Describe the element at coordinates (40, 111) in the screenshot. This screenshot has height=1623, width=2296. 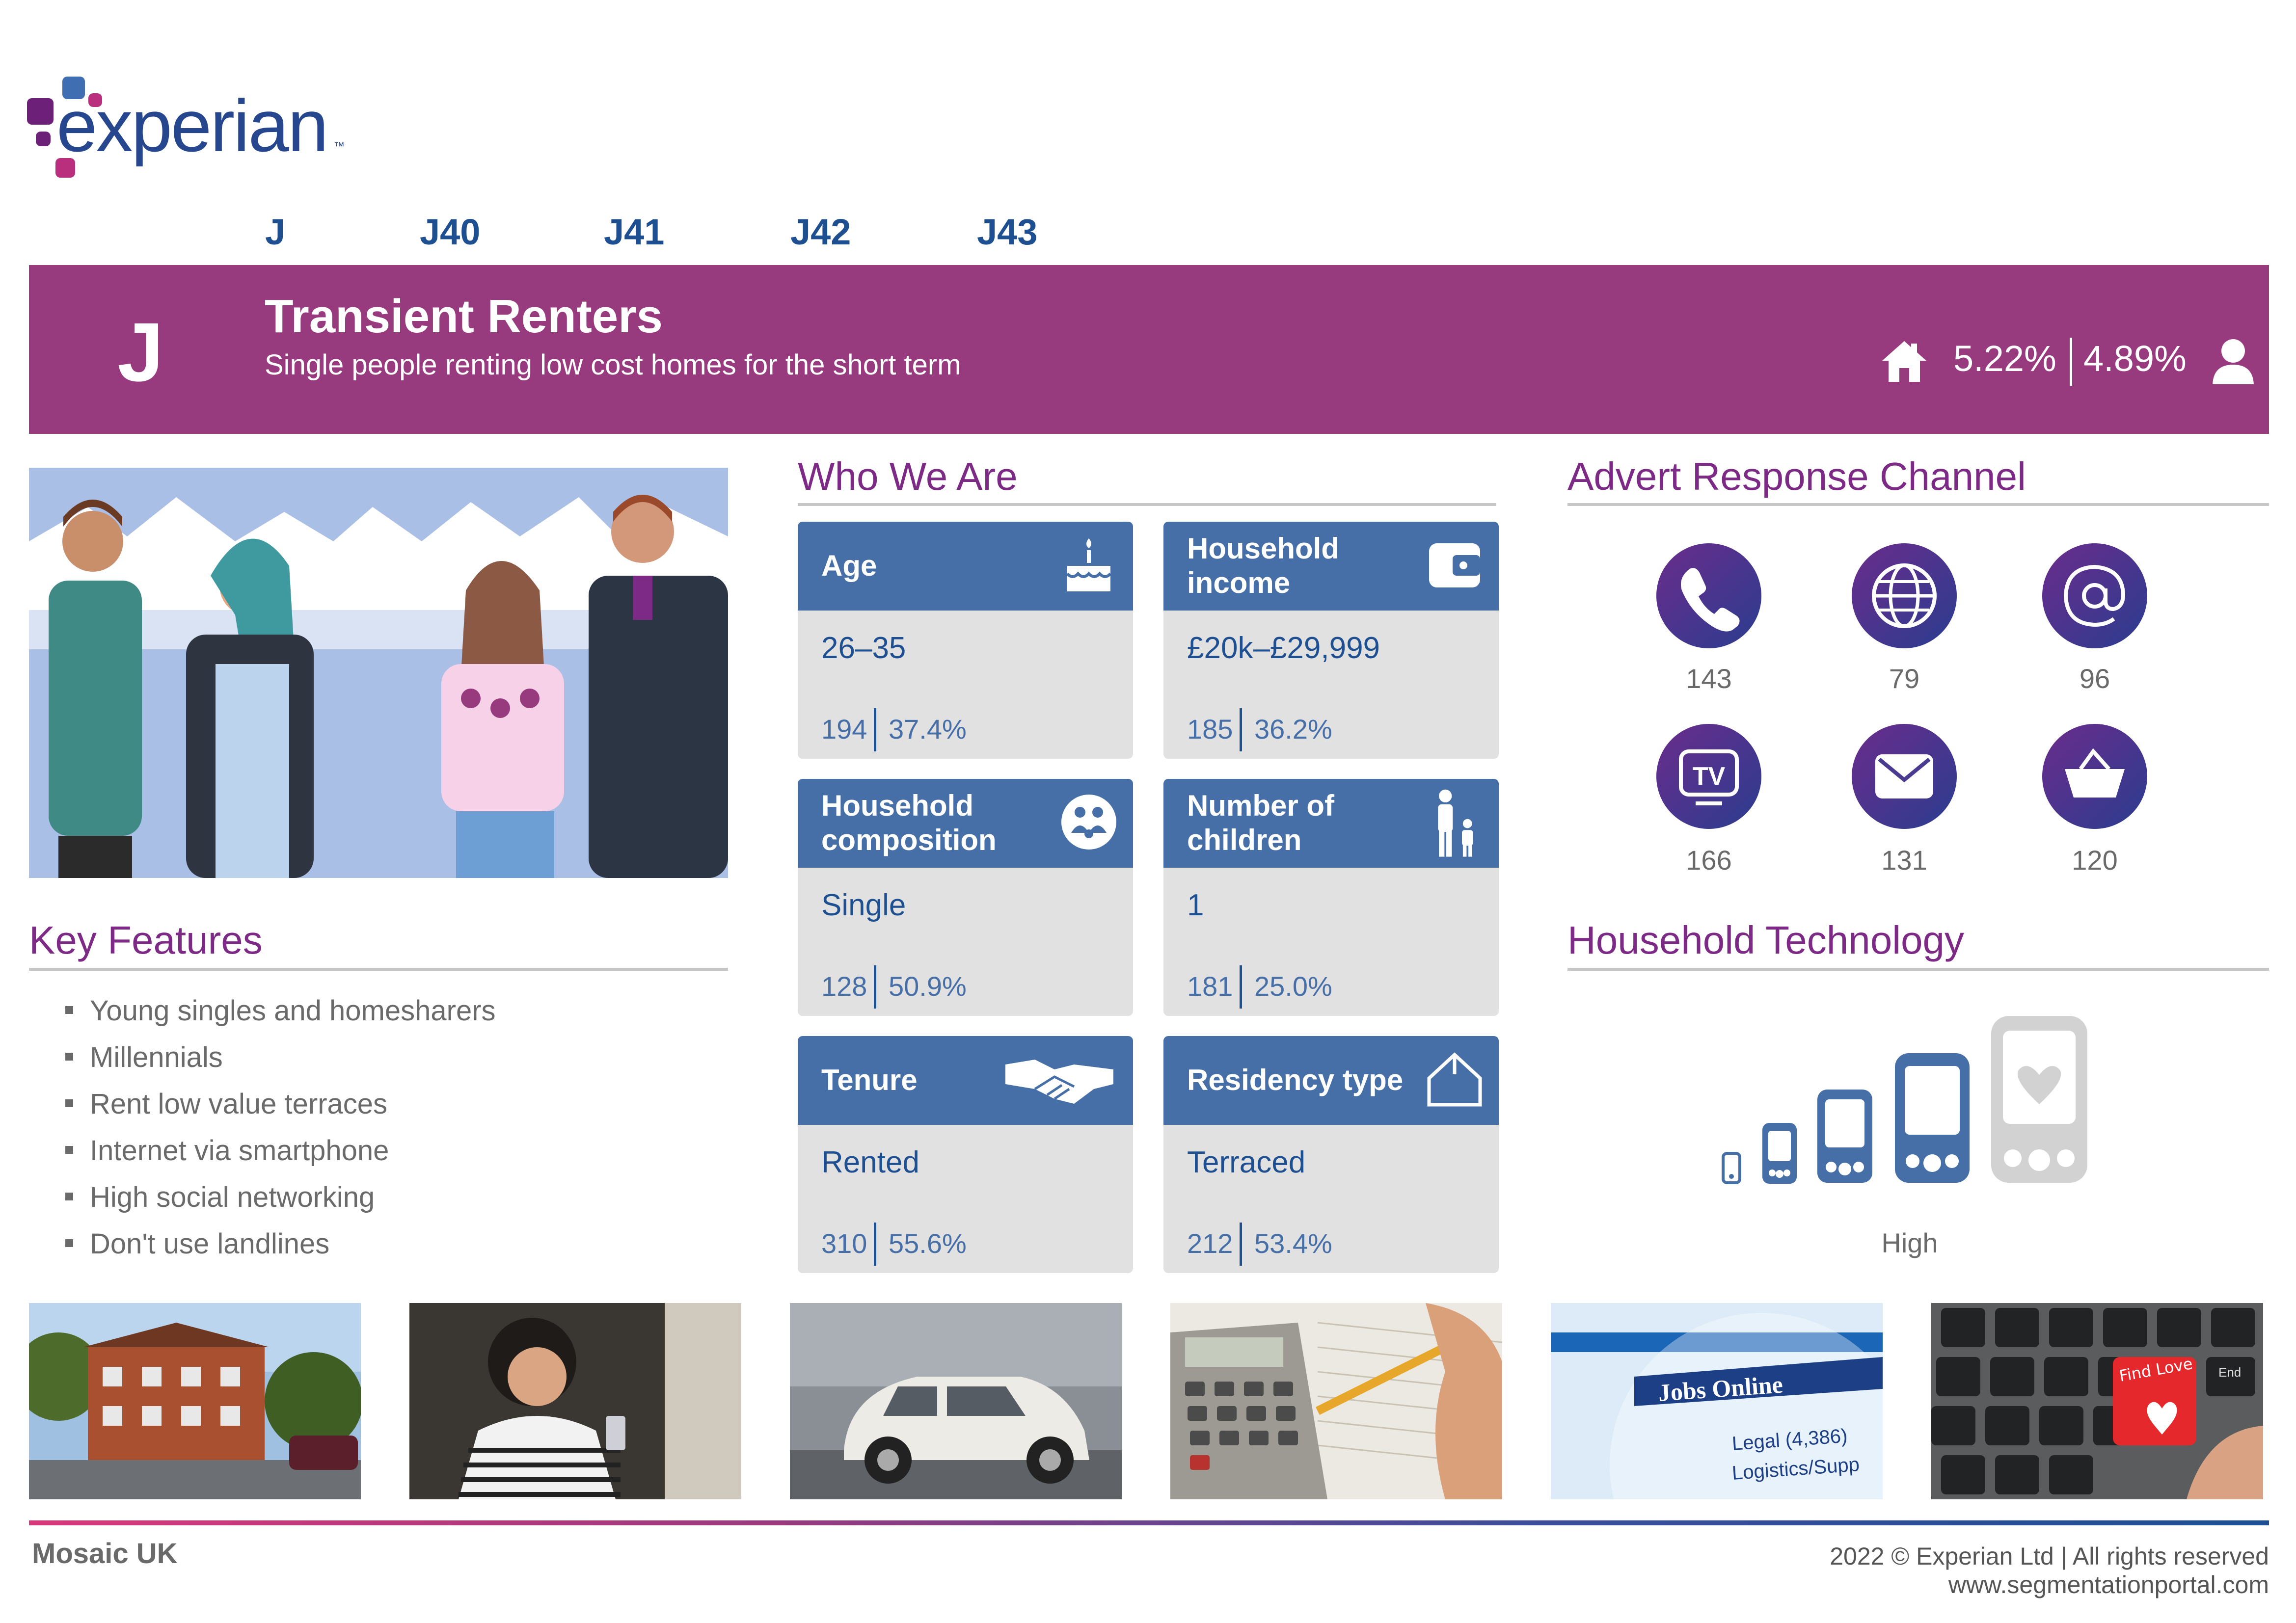
I see `logo-dot-purple` at that location.